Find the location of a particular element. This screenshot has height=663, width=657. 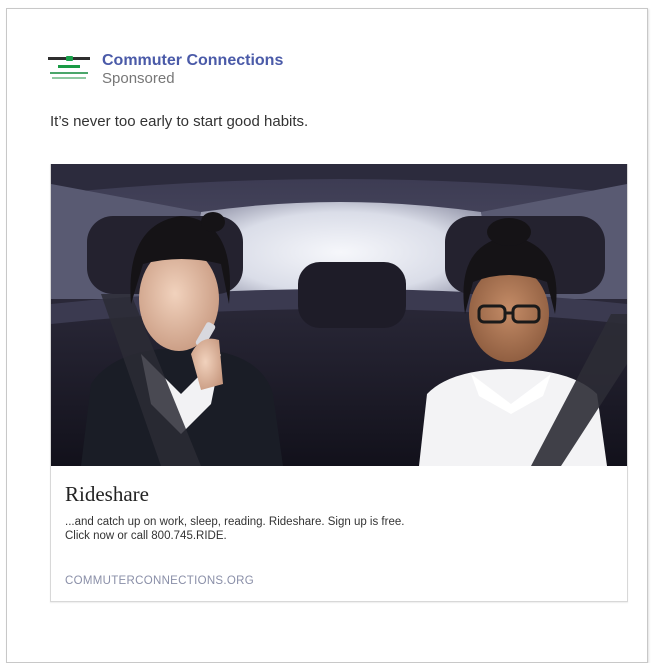

page-name-link: Commuter Connections is located at coordinates (192, 60).